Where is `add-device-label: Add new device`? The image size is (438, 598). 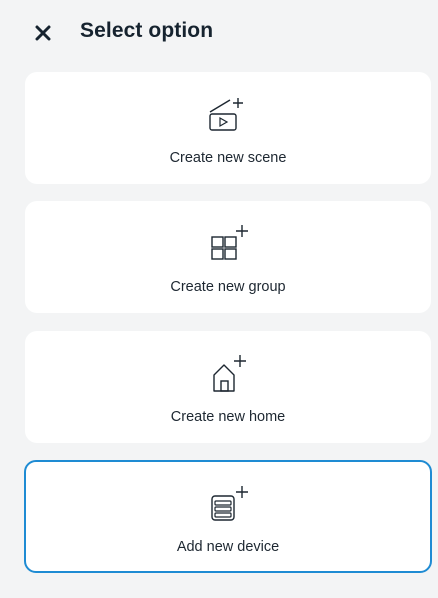
add-device-label: Add new device is located at coordinates (228, 547).